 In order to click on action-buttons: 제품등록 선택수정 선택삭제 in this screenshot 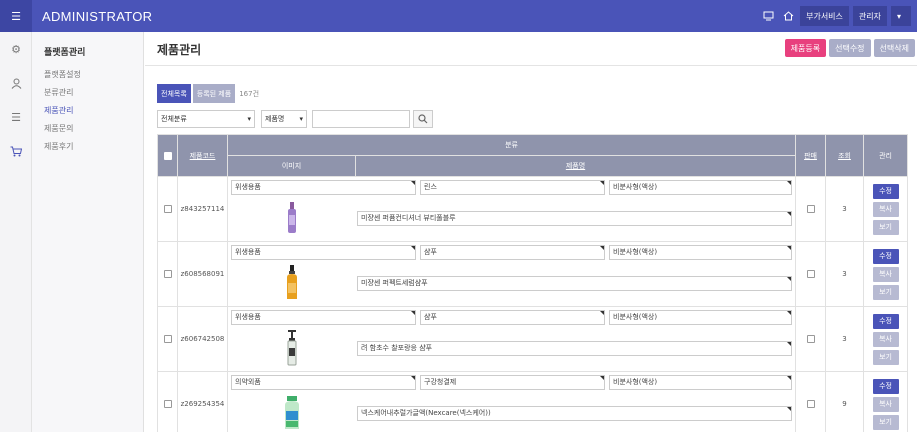, I will do `click(849, 48)`.